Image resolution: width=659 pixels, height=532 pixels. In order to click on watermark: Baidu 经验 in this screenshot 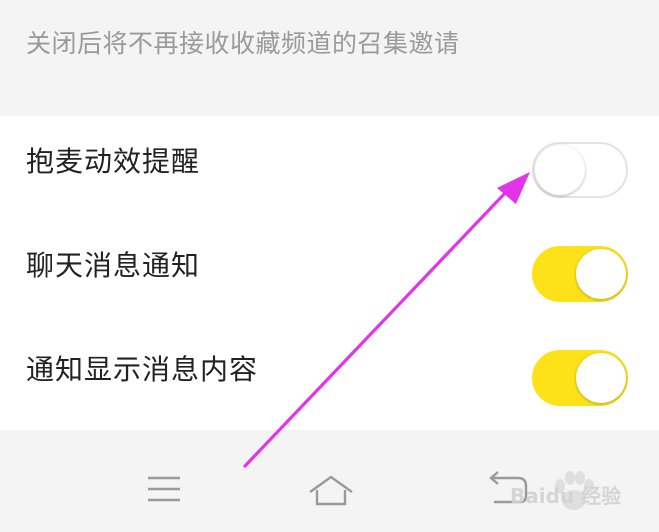, I will do `click(581, 496)`.